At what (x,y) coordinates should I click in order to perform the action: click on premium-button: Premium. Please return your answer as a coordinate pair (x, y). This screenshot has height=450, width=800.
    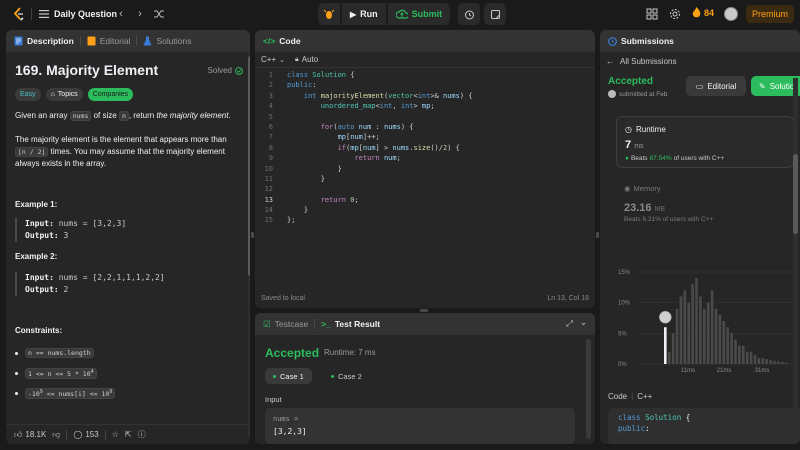
    Looking at the image, I should click on (770, 14).